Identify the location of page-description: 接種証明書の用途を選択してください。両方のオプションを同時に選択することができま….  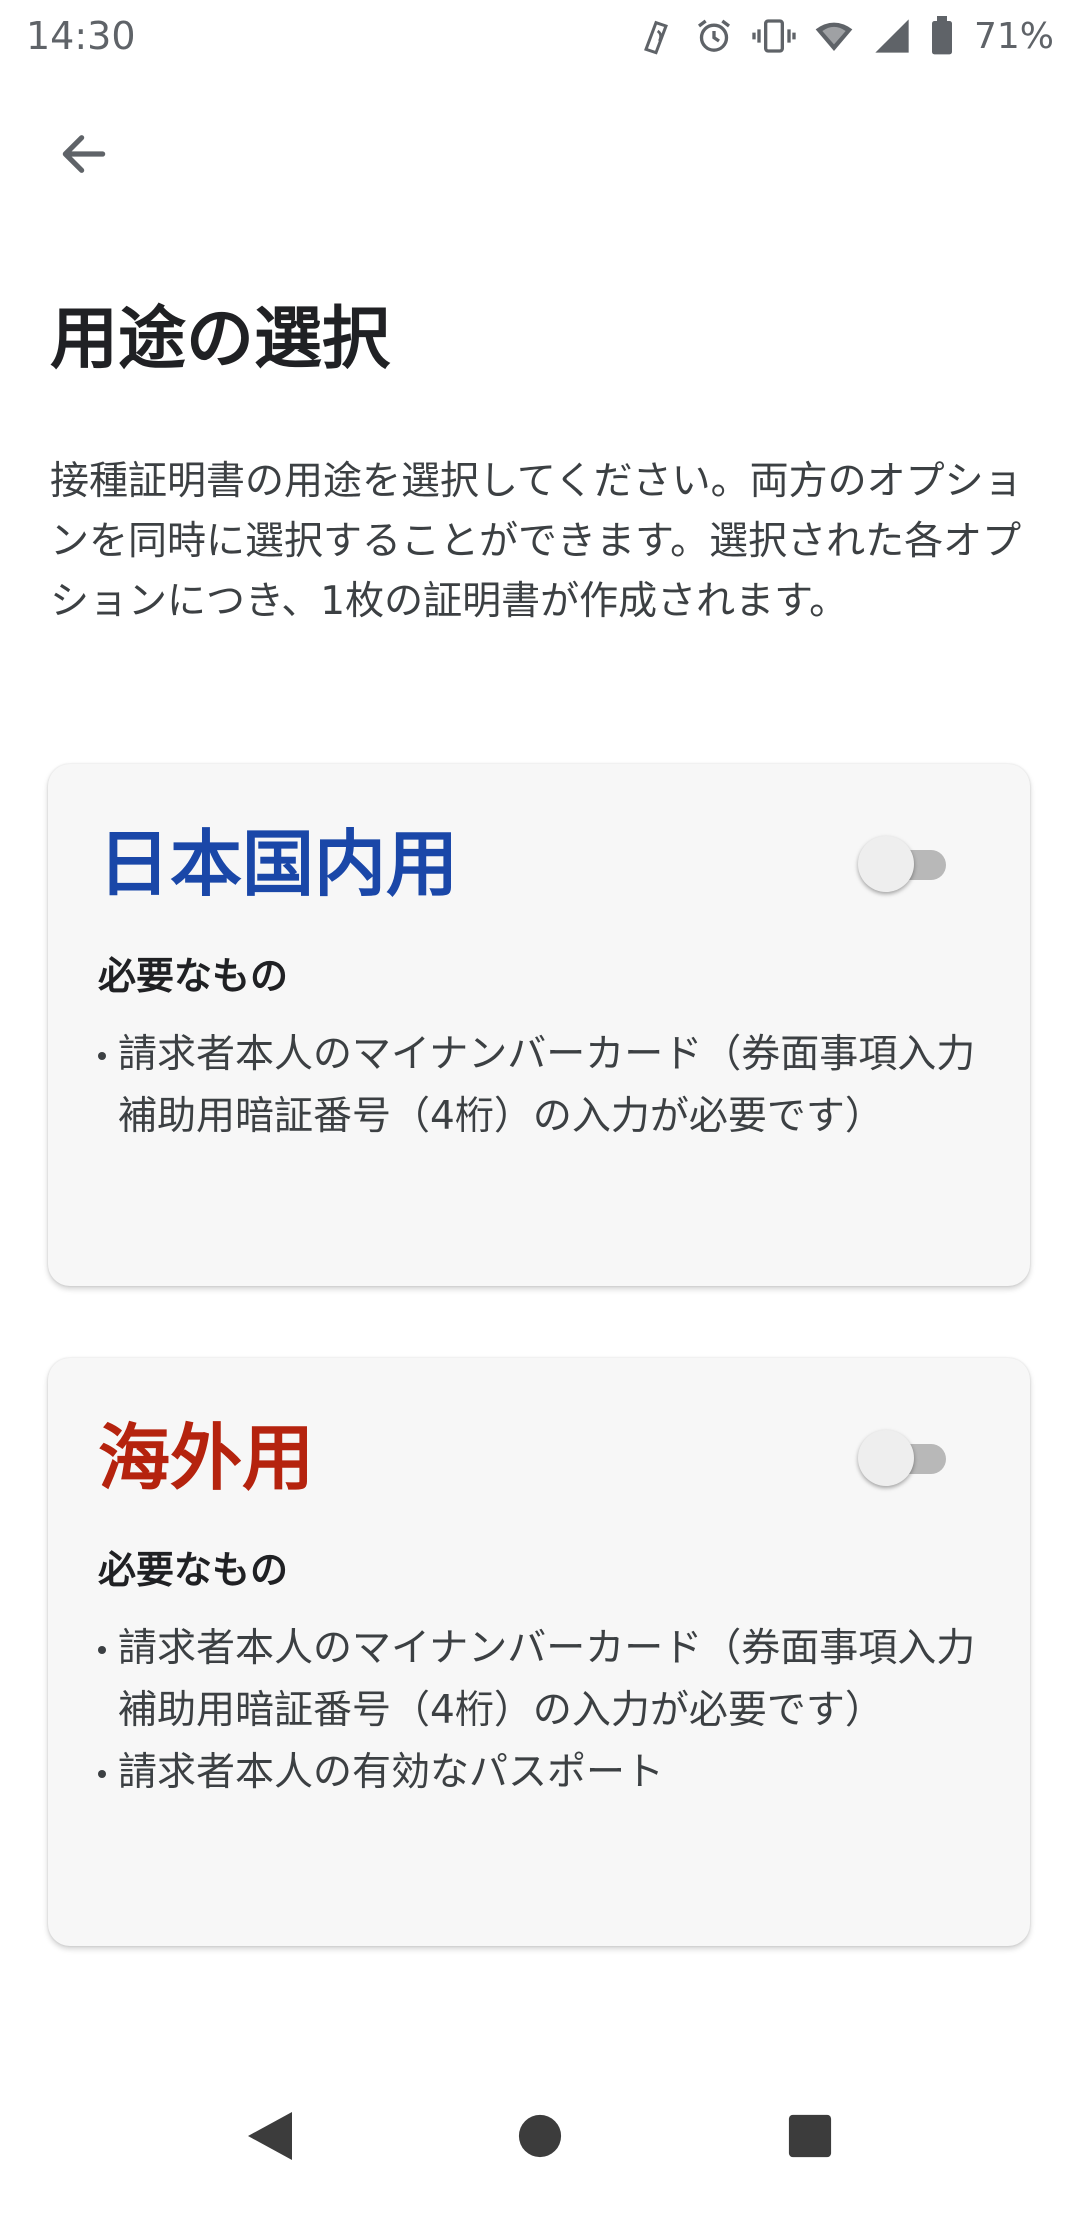
(536, 541).